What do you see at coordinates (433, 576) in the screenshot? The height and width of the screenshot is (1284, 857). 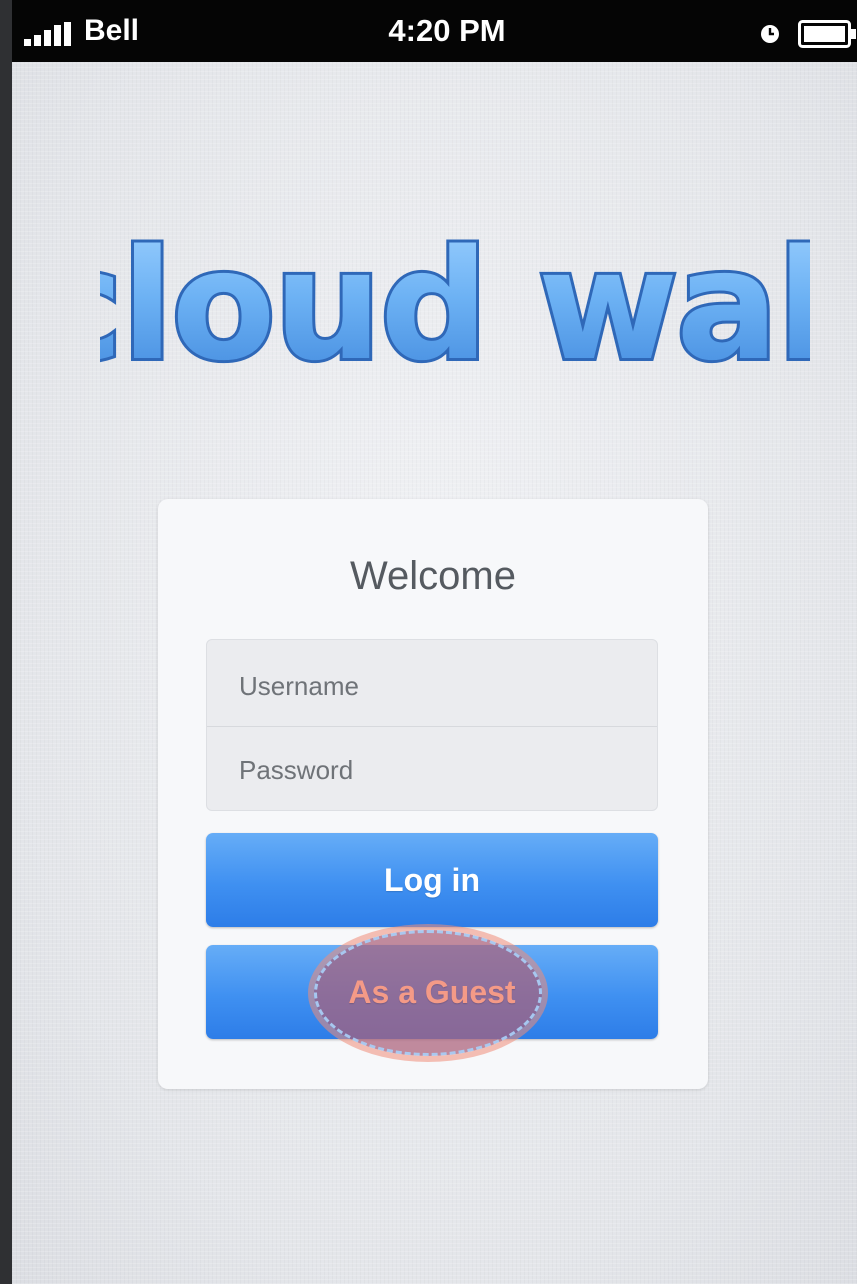 I see `welcome-title: Welcome` at bounding box center [433, 576].